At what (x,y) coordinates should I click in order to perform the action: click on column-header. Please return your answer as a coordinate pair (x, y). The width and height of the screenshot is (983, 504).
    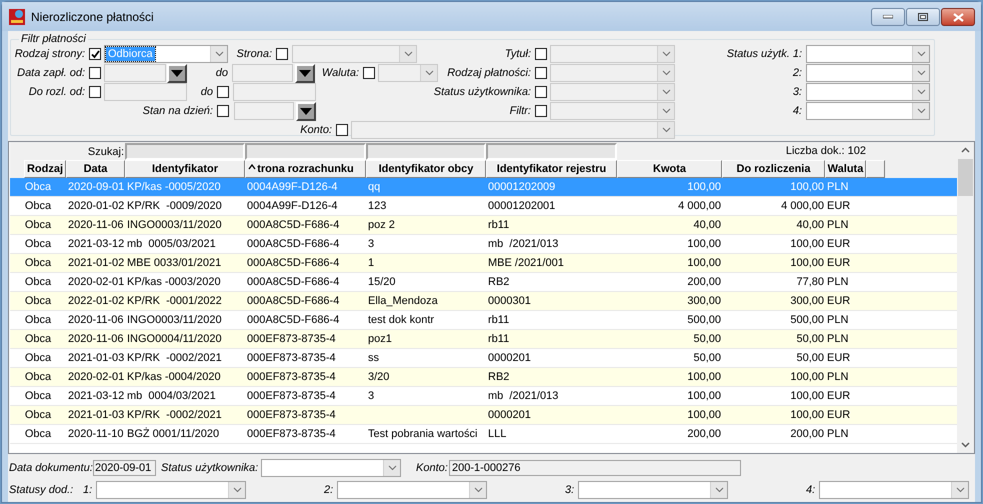
    Looking at the image, I should click on (875, 169).